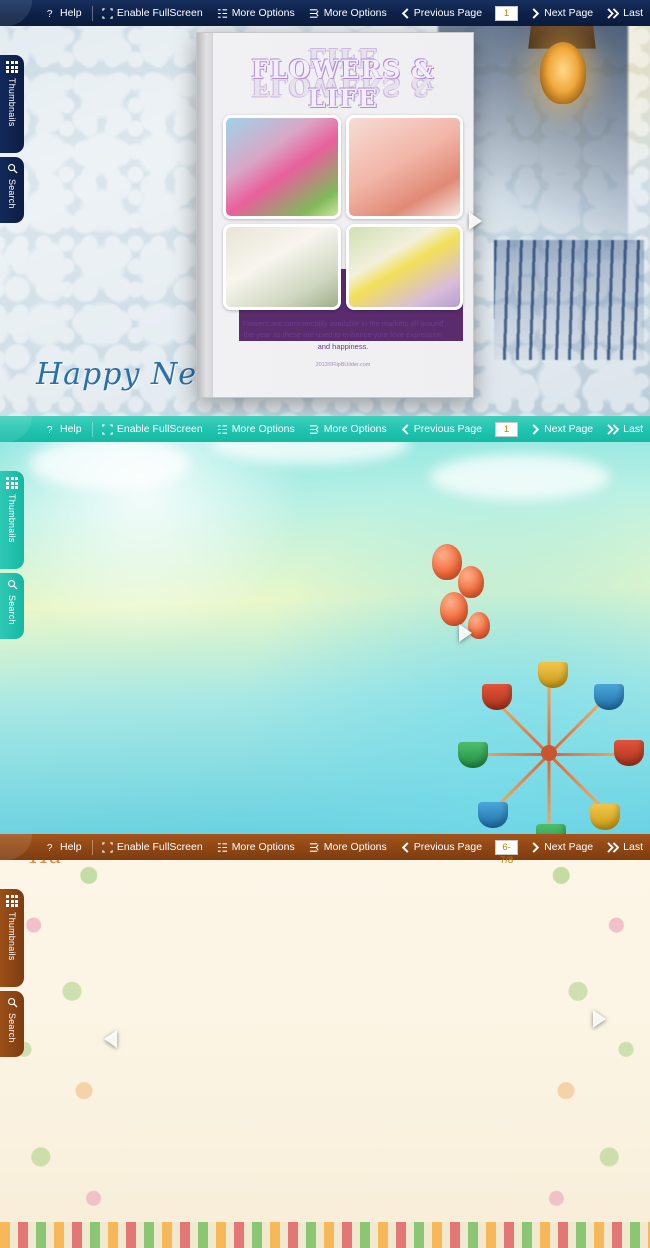 The width and height of the screenshot is (650, 1248). I want to click on floral-border-right, so click(590, 1041).